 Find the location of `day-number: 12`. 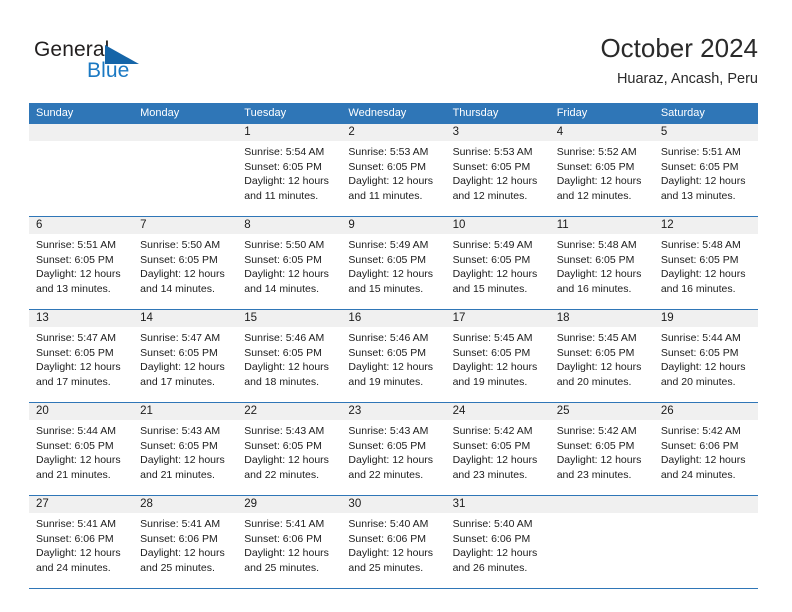

day-number: 12 is located at coordinates (705, 225).